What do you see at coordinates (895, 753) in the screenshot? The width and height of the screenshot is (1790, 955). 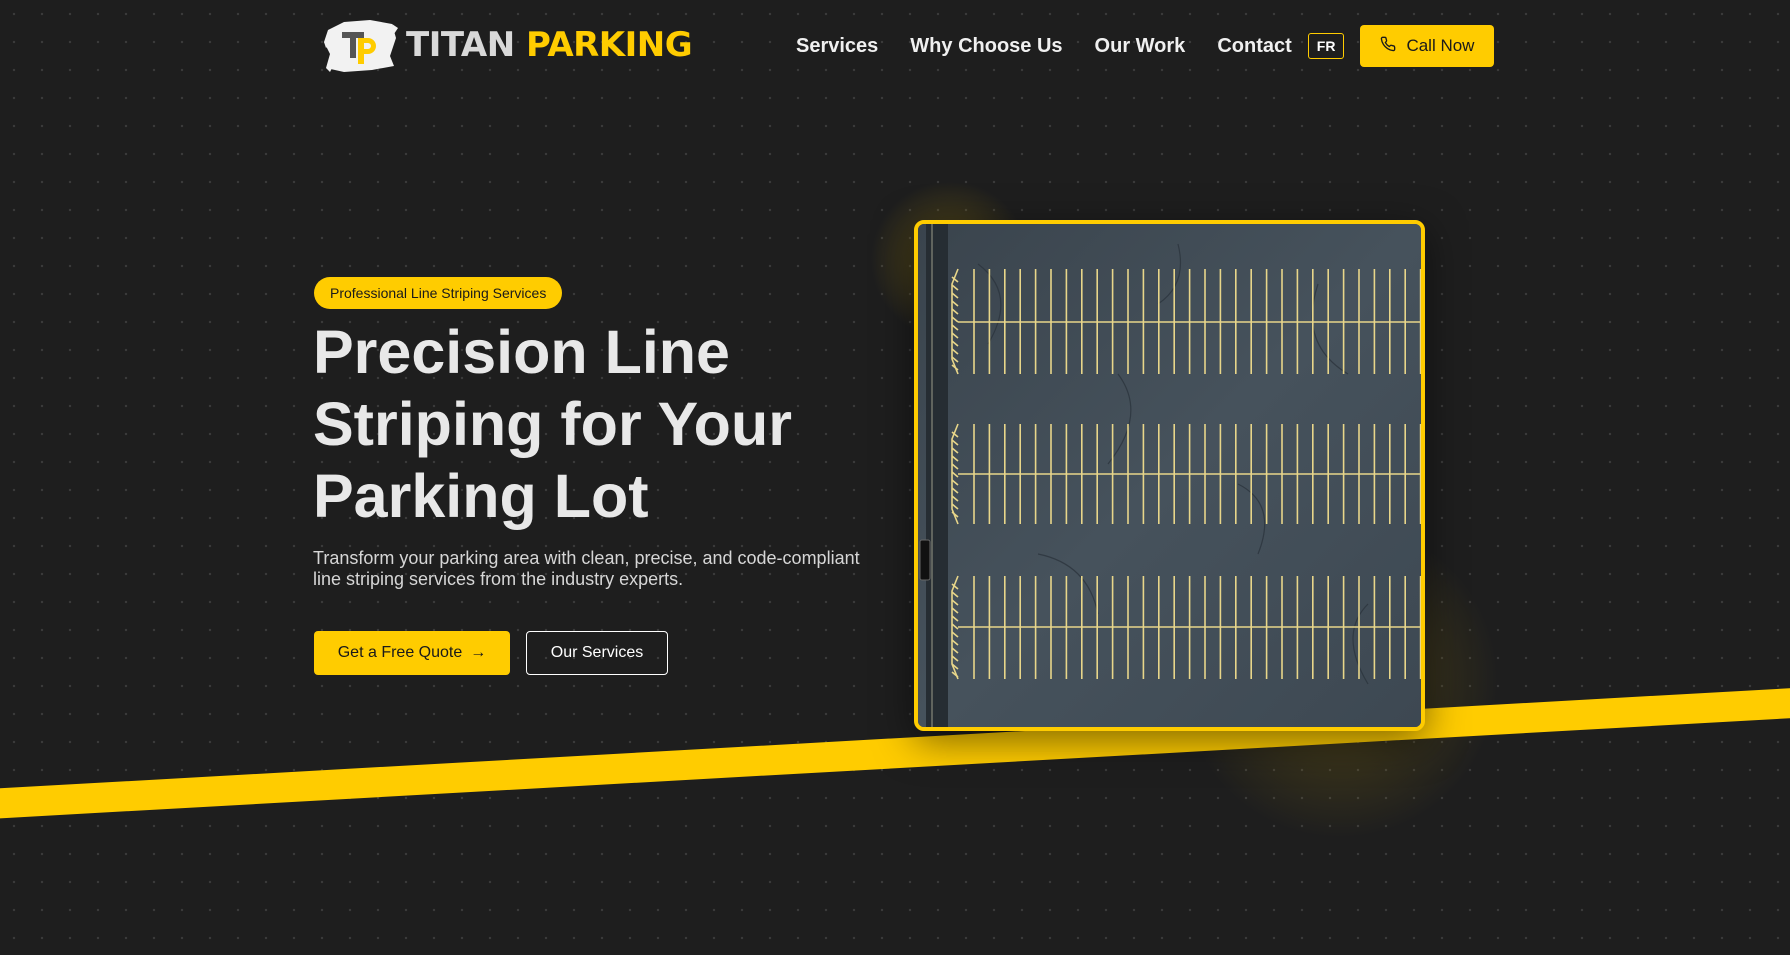 I see `decorative-yellow-stripe` at bounding box center [895, 753].